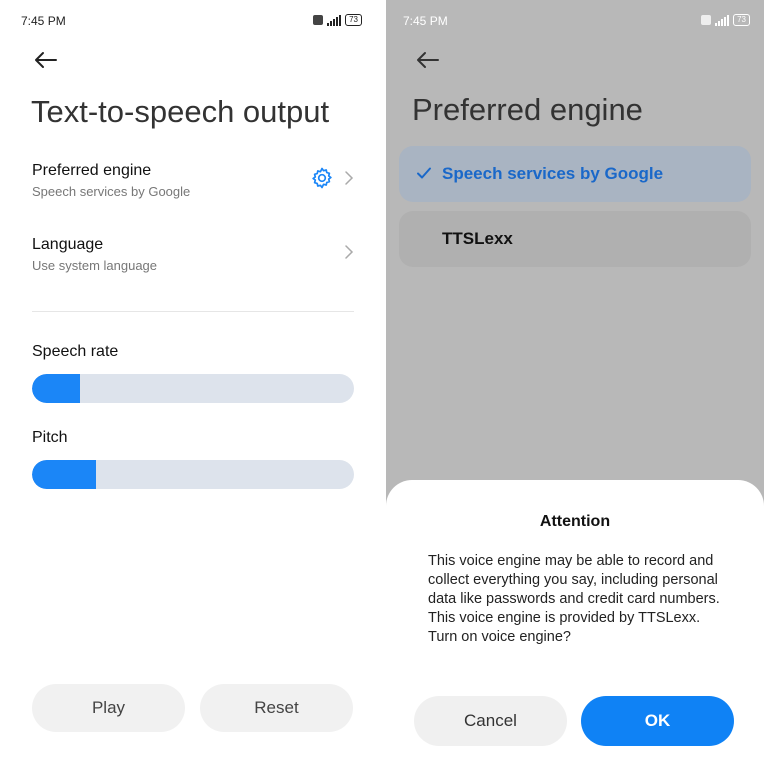 The image size is (768, 768). What do you see at coordinates (180, 111) in the screenshot?
I see `page-title: Text-to-speech output` at bounding box center [180, 111].